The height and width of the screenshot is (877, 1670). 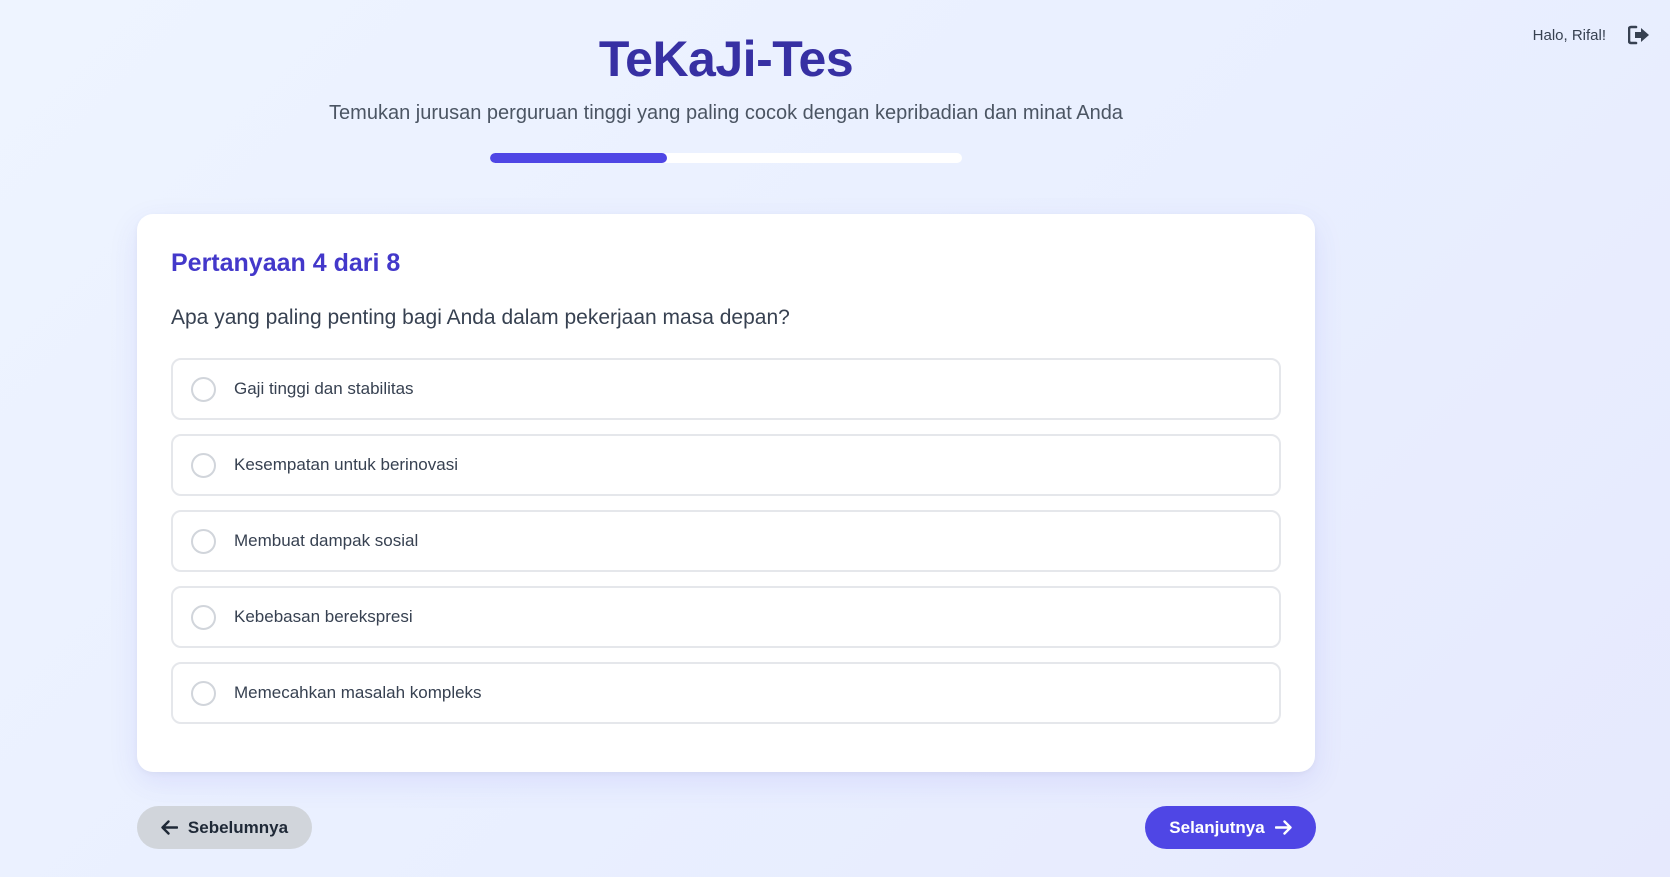 What do you see at coordinates (1283, 827) in the screenshot?
I see `arrow-right-icon` at bounding box center [1283, 827].